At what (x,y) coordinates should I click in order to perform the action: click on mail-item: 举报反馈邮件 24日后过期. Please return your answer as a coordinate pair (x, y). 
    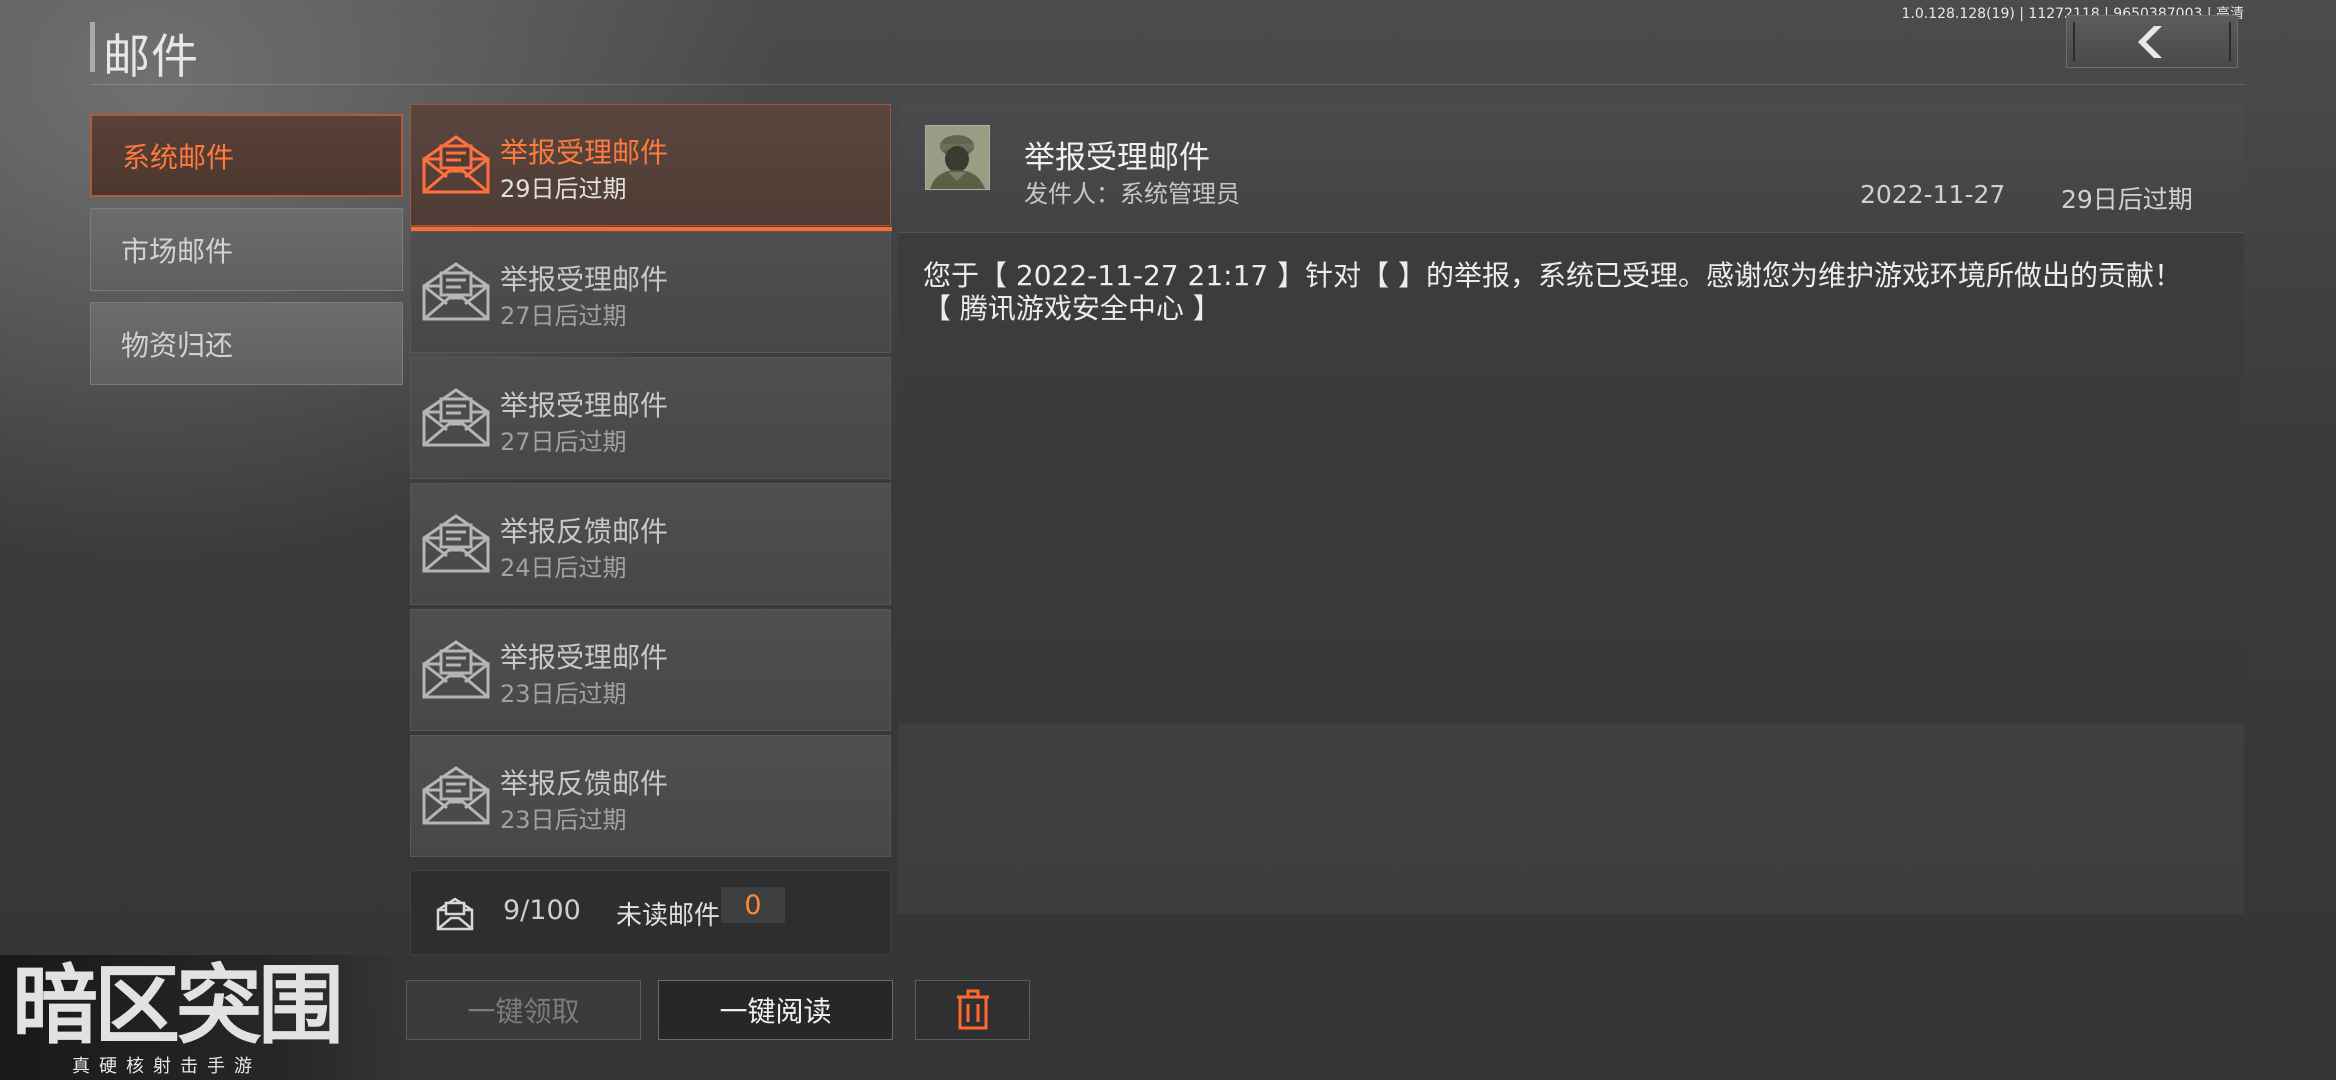
    Looking at the image, I should click on (650, 544).